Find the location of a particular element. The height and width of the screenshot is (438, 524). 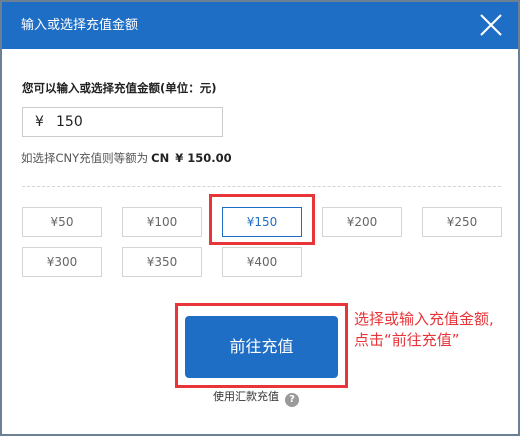

equivalent-prefix: 如选择CNY充值则等额为 is located at coordinates (85, 158).